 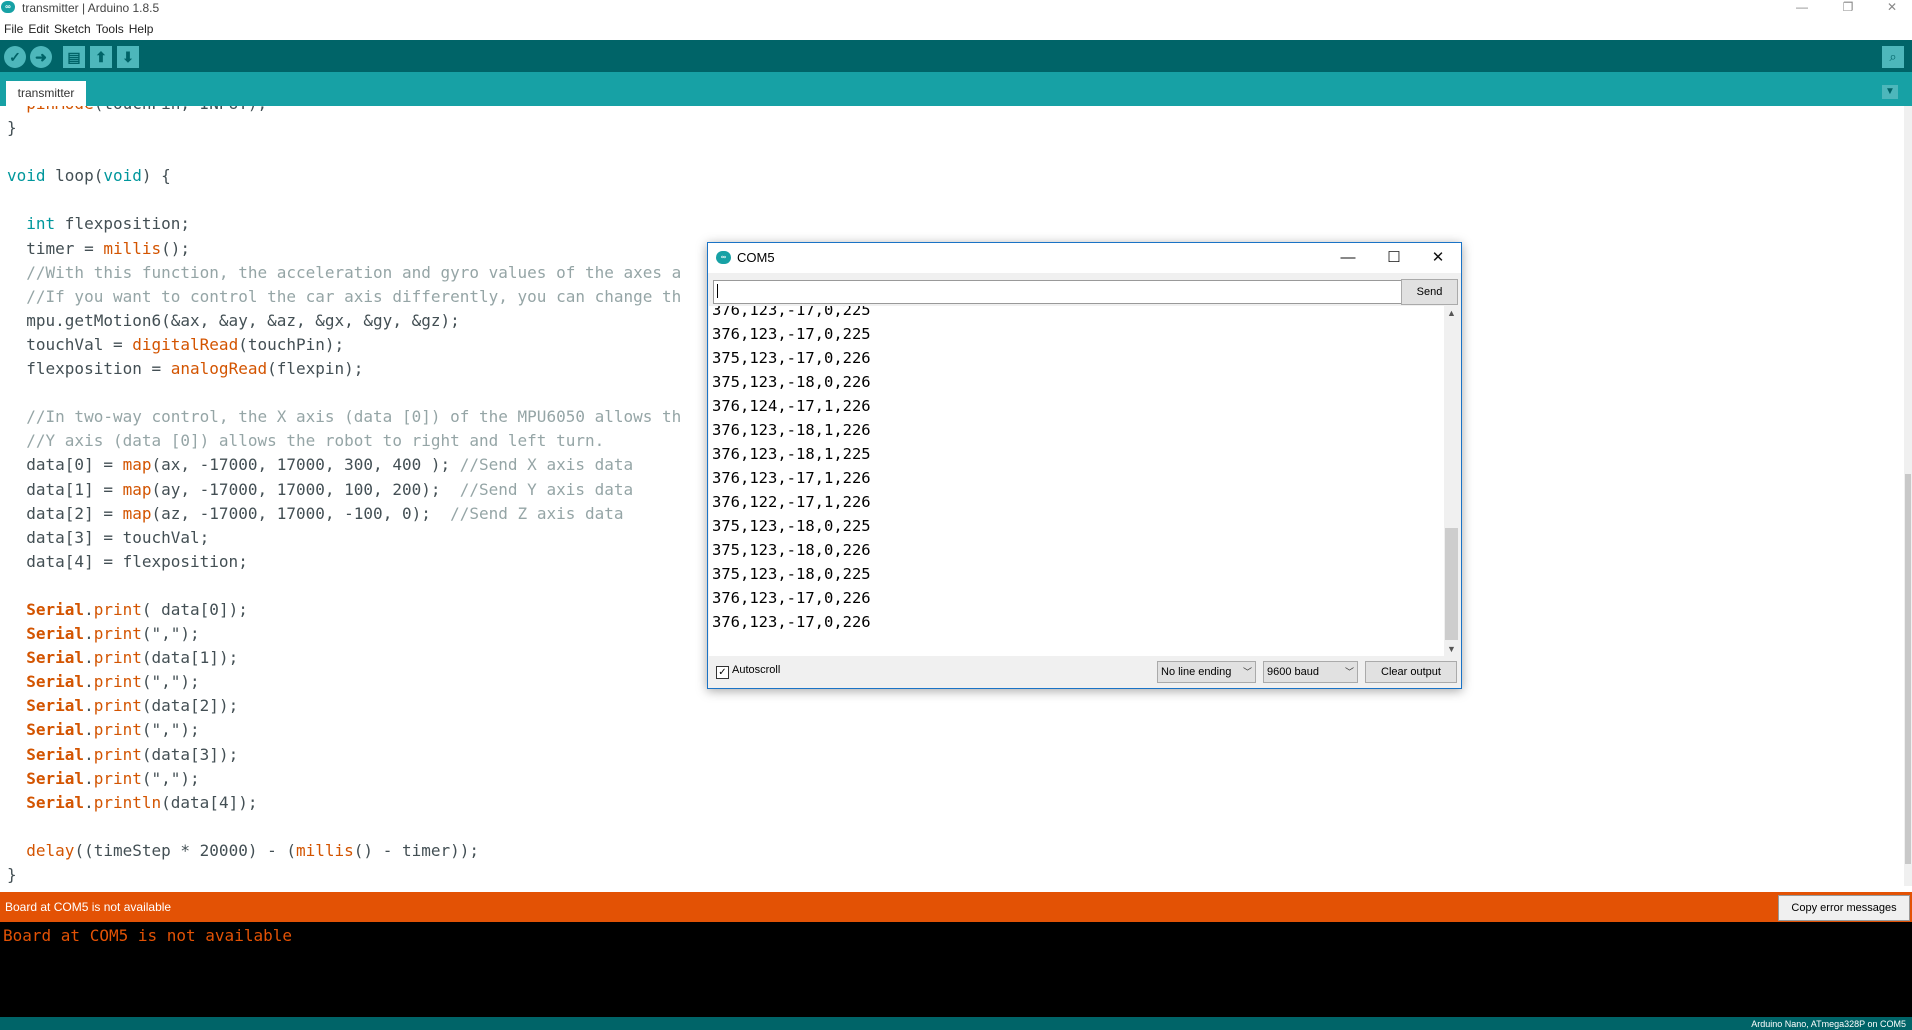 I want to click on editor-scrollbar, so click(x=1908, y=496).